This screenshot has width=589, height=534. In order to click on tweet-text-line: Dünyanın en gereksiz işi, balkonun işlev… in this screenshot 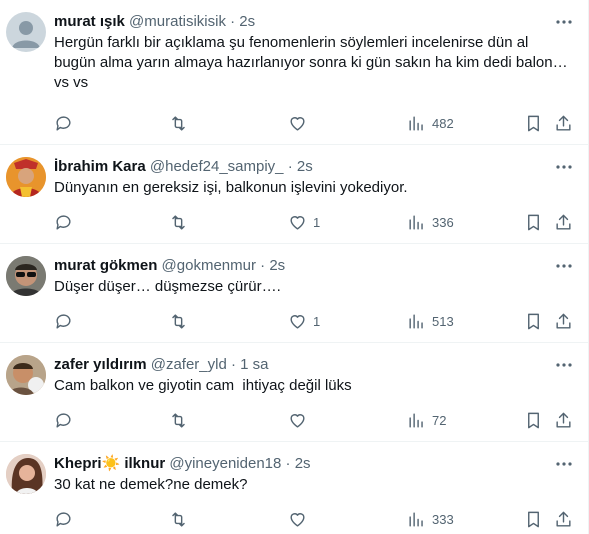, I will do `click(231, 187)`.